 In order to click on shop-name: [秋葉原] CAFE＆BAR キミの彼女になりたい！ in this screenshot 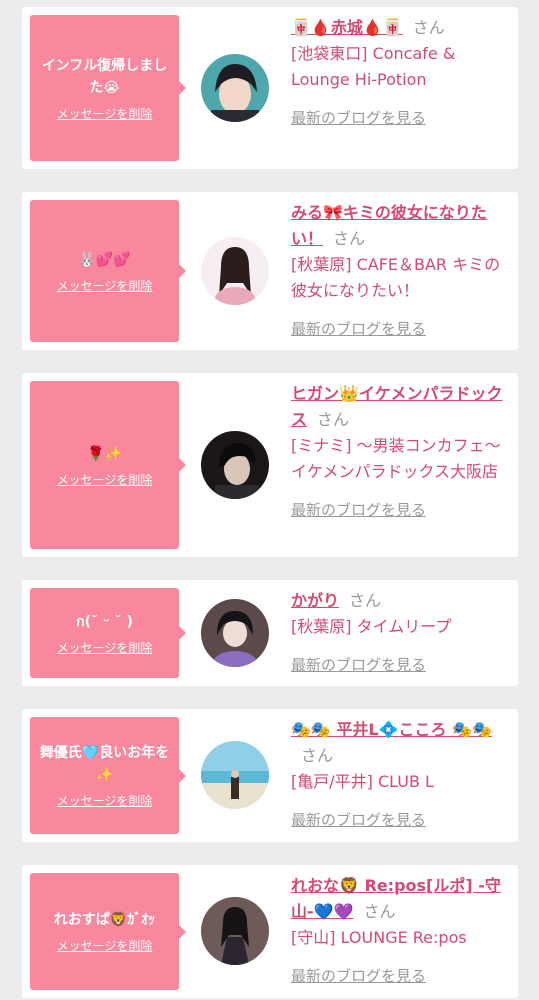, I will do `click(396, 277)`.